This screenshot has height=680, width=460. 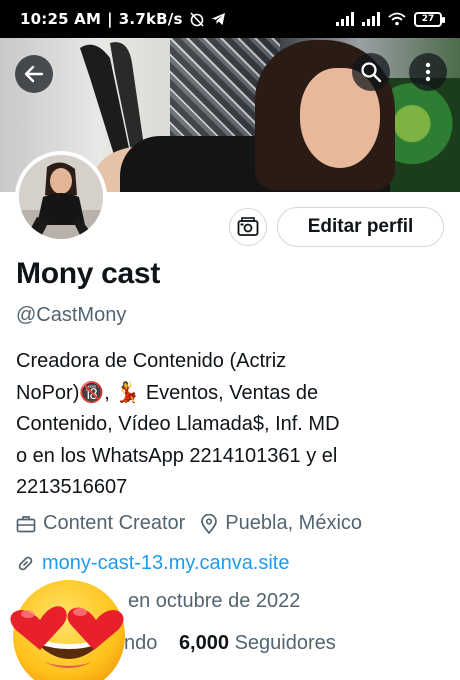 I want to click on professional-tools-icon, so click(x=248, y=226).